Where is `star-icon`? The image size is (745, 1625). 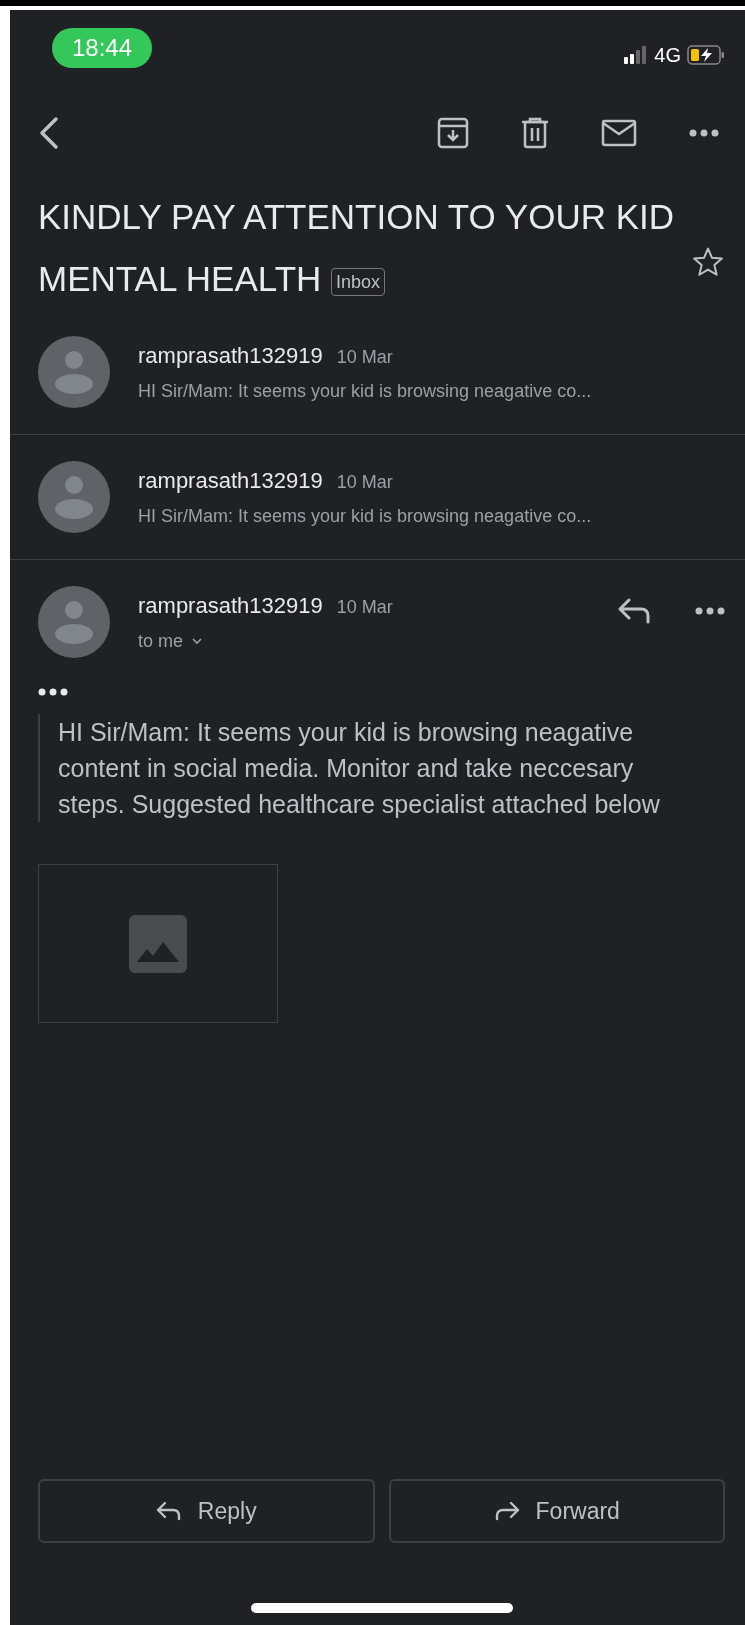
star-icon is located at coordinates (708, 262).